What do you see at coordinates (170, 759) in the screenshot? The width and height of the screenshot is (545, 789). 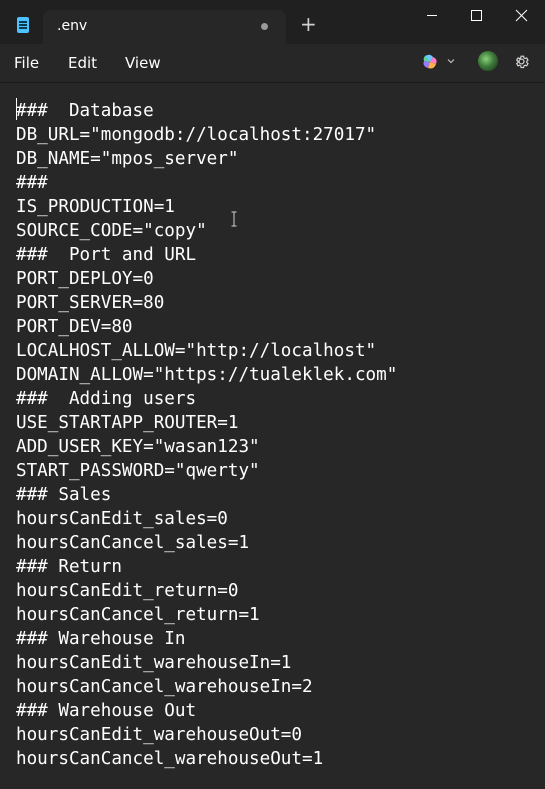 I see `editor-line: hoursCanCancel_warehouseOut=1` at bounding box center [170, 759].